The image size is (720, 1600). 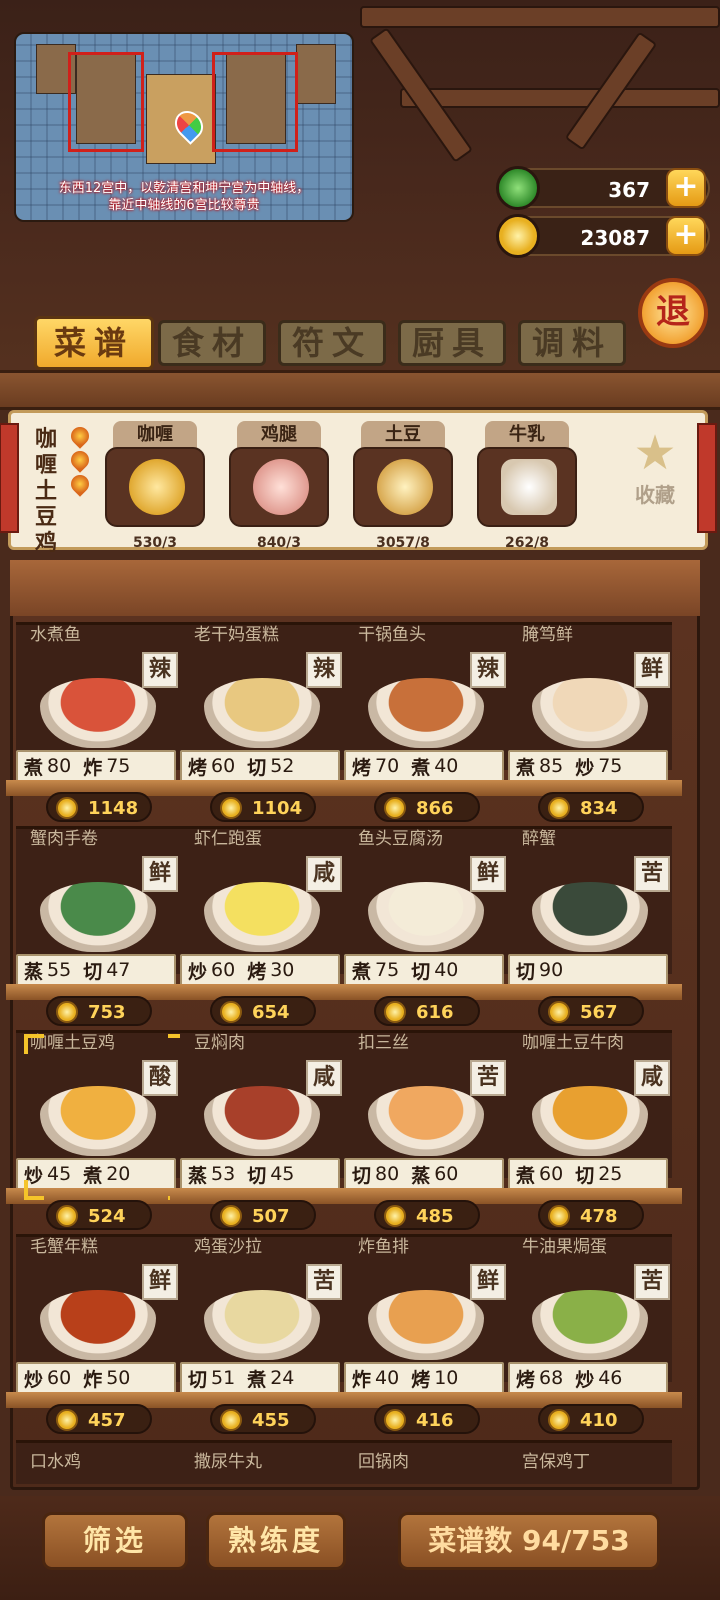 What do you see at coordinates (262, 928) in the screenshot?
I see `recipe-card: 虾仁跑蛋咸炒 60 烤 30 654` at bounding box center [262, 928].